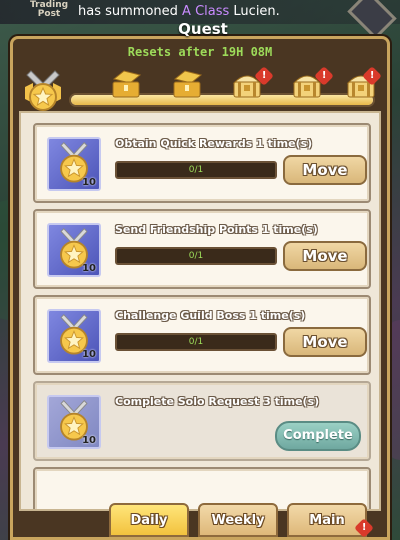 This screenshot has height=540, width=400. Describe the element at coordinates (217, 401) in the screenshot. I see `quest-title: Complete Solo Request 3 time(s)` at that location.